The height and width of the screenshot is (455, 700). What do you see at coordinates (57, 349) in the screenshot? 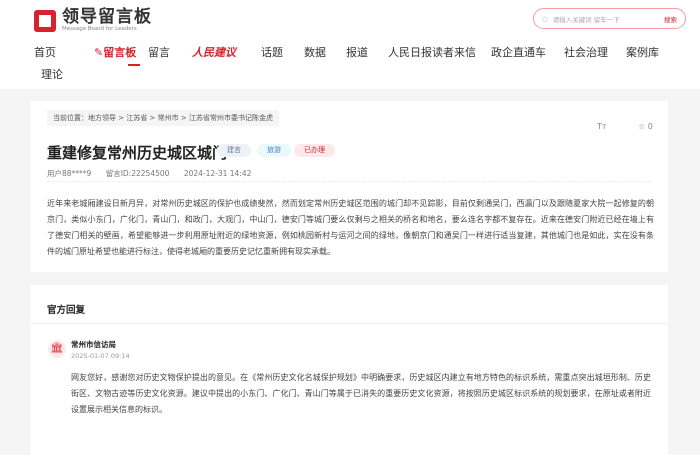
I see `government-building-icon: 🏛` at bounding box center [57, 349].